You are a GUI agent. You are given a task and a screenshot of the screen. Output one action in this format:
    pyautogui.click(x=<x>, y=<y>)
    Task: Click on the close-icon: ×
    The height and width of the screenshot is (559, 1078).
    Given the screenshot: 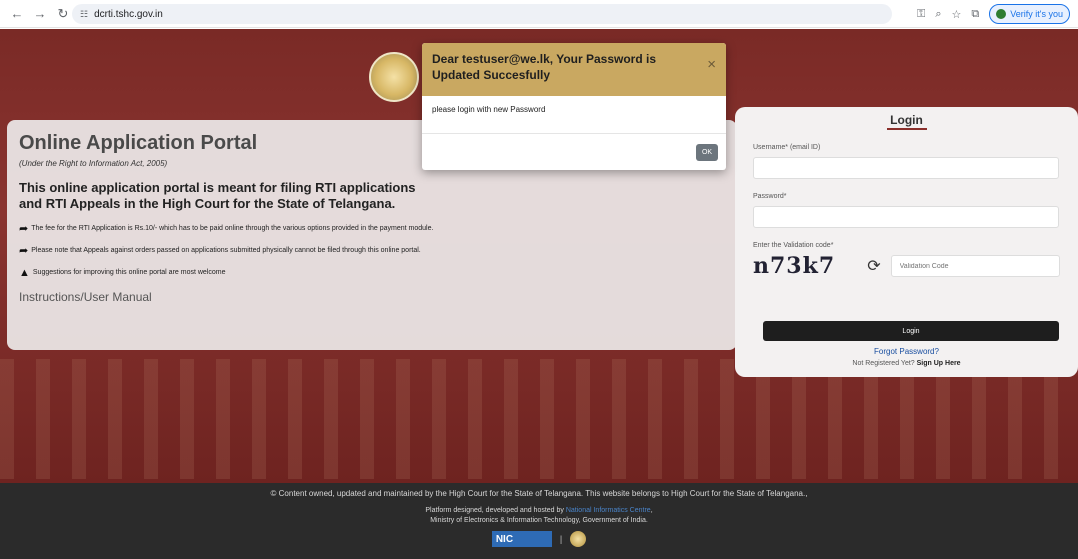 What is the action you would take?
    pyautogui.click(x=711, y=69)
    